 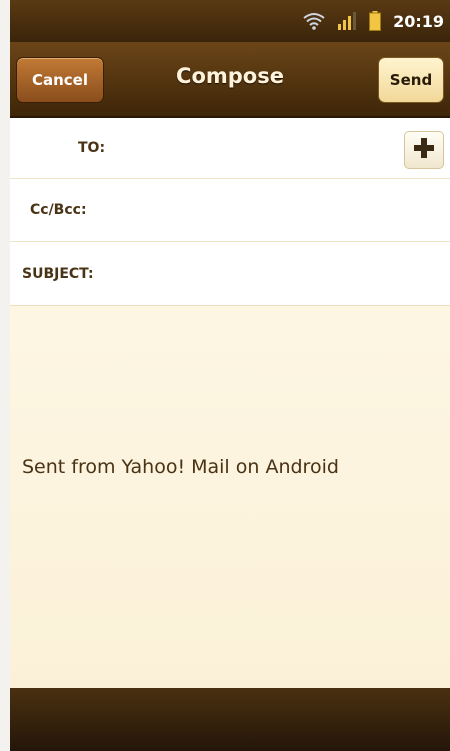 I want to click on status-time: 20:19, so click(x=418, y=21).